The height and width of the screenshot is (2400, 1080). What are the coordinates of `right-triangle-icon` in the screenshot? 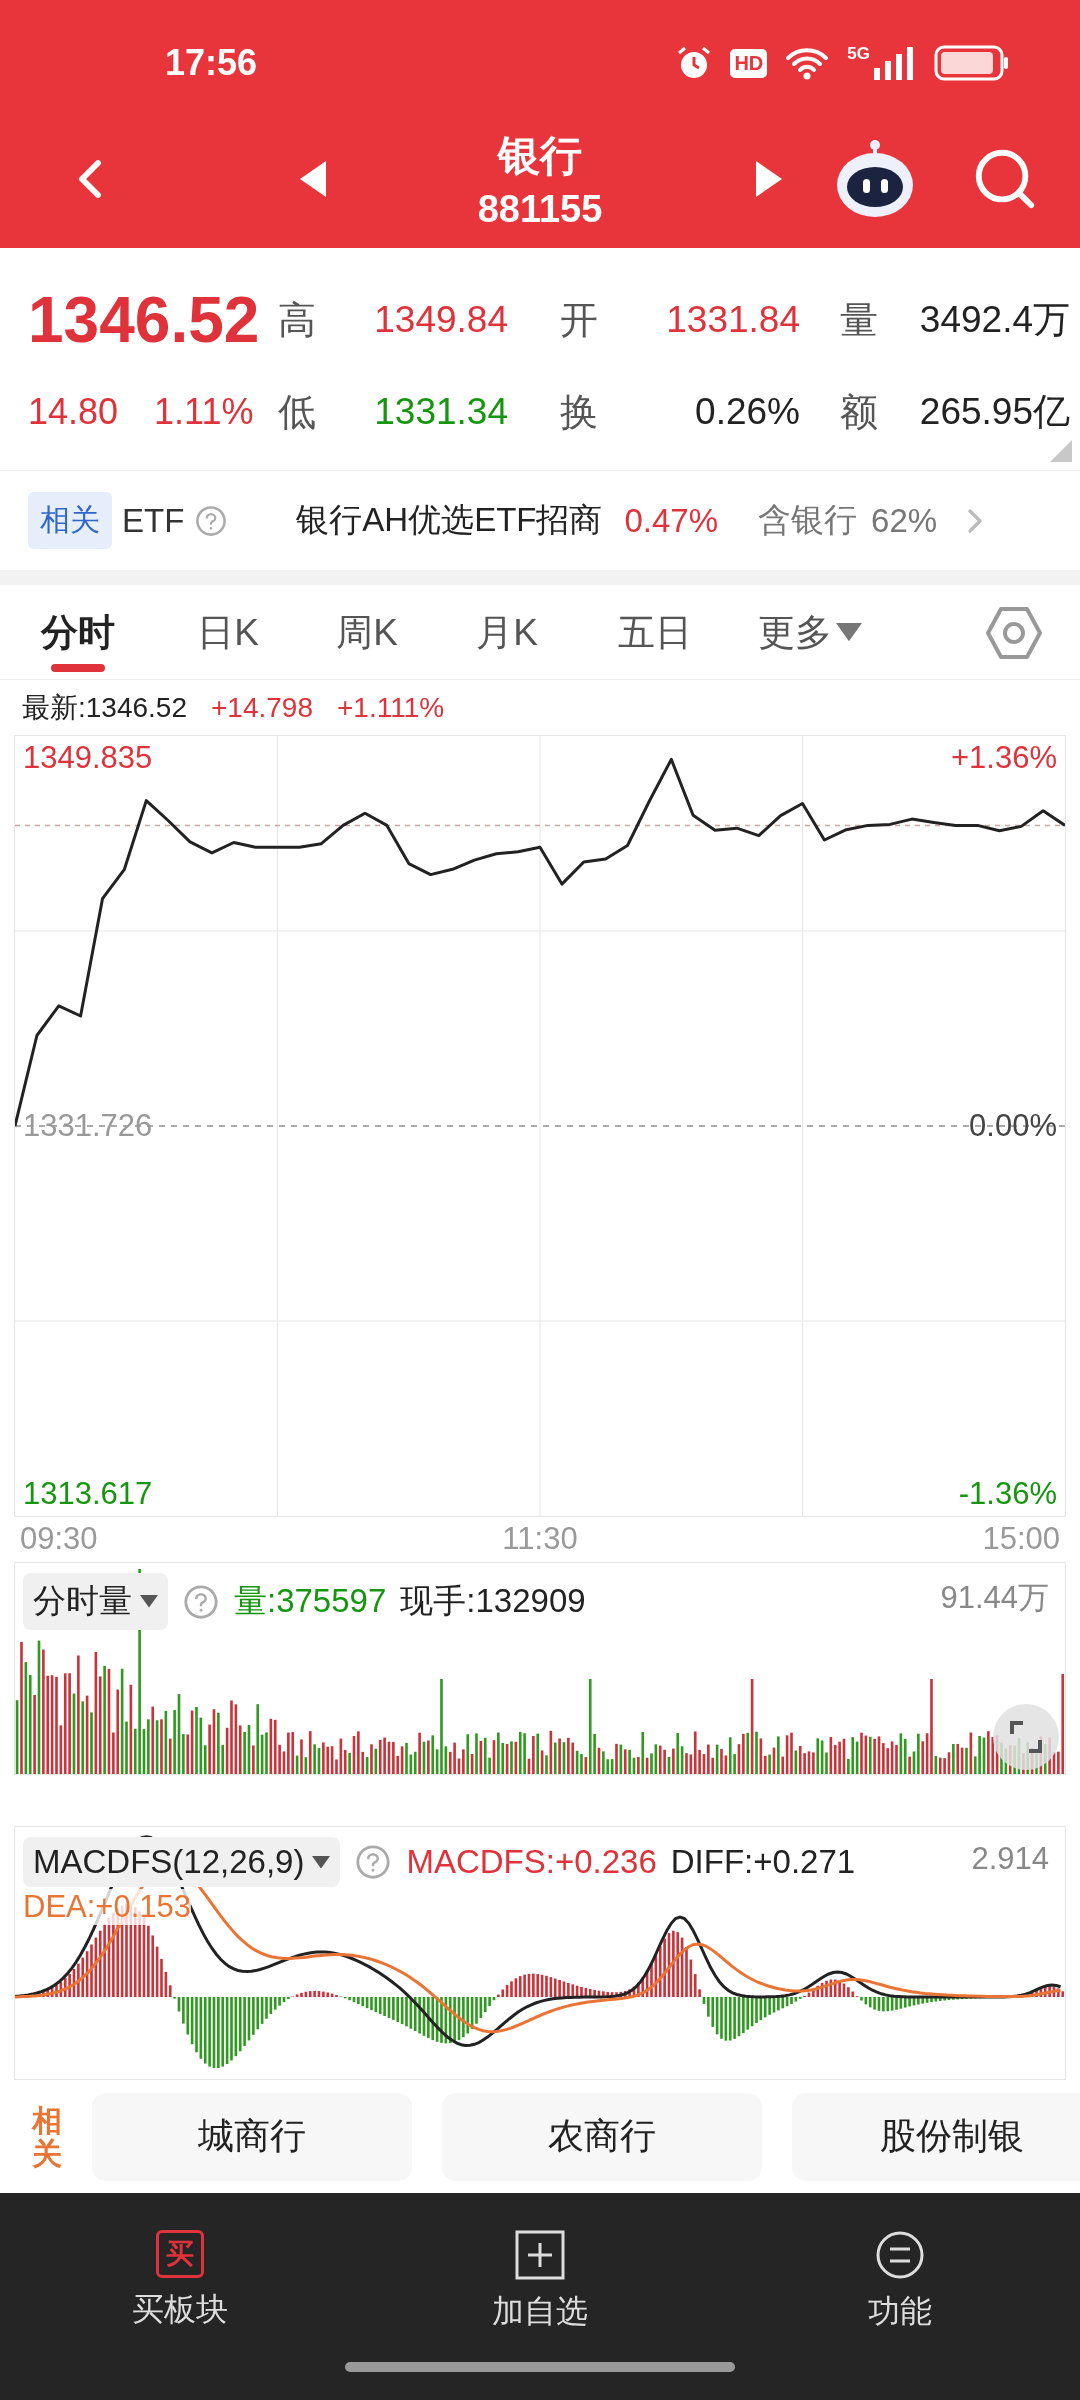 It's located at (769, 179).